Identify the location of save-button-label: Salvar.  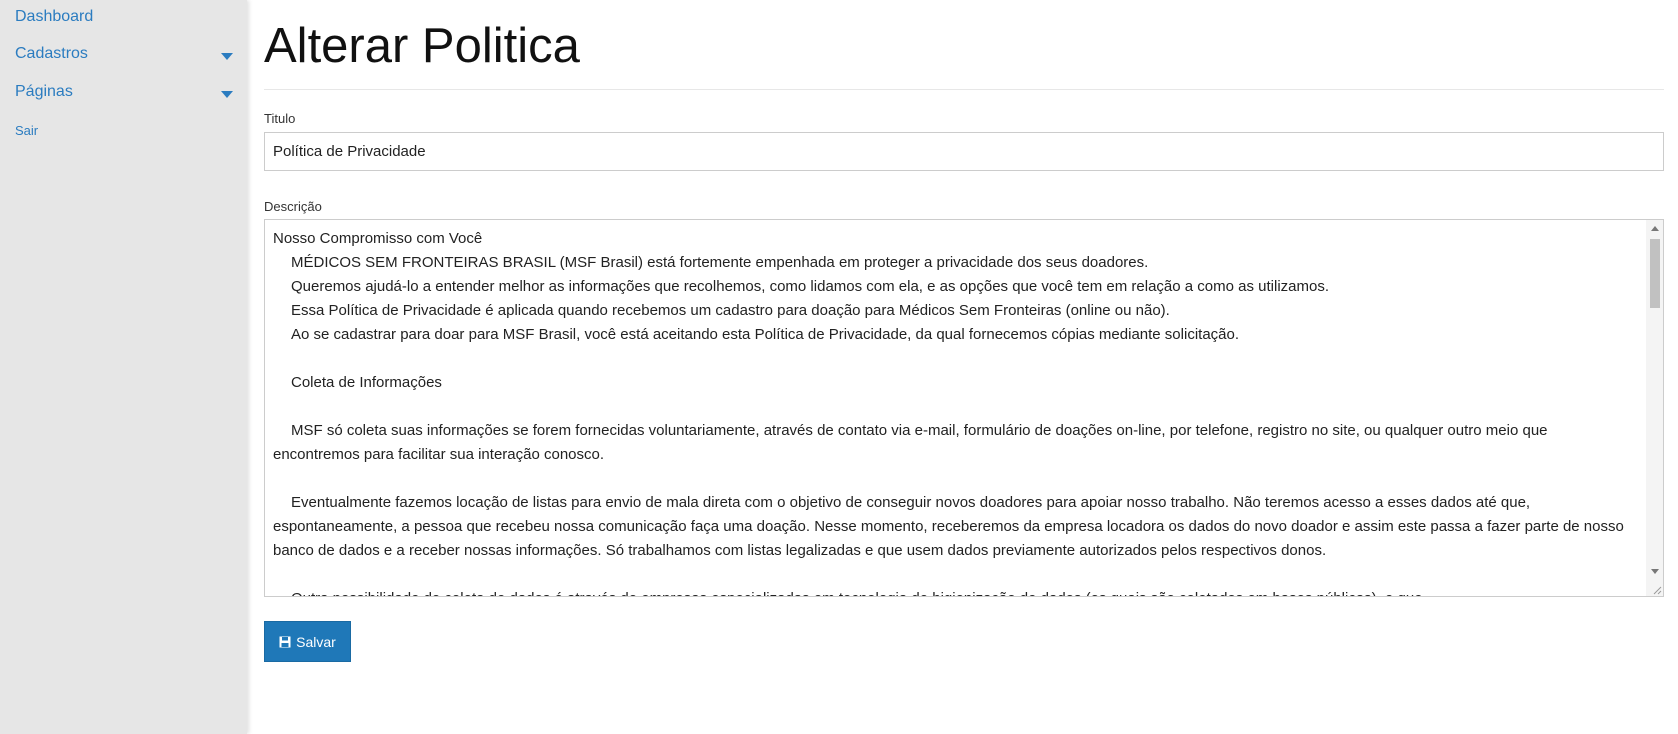
(316, 641).